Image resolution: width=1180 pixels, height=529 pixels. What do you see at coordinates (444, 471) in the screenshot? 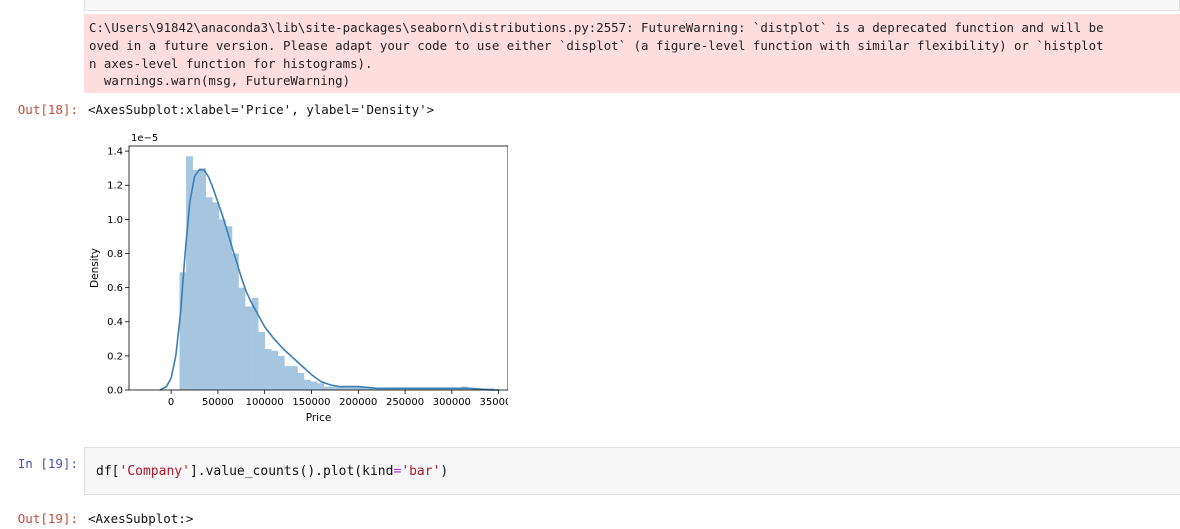
I see `code-token: )` at bounding box center [444, 471].